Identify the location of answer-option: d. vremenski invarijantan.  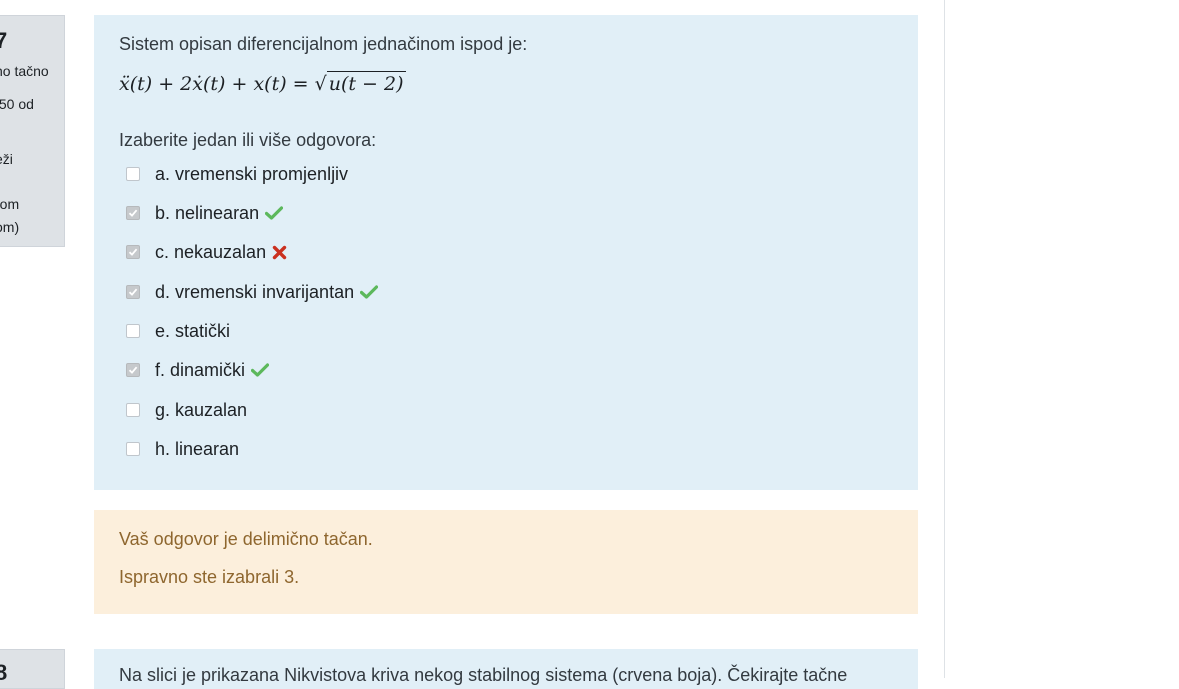
(252, 292).